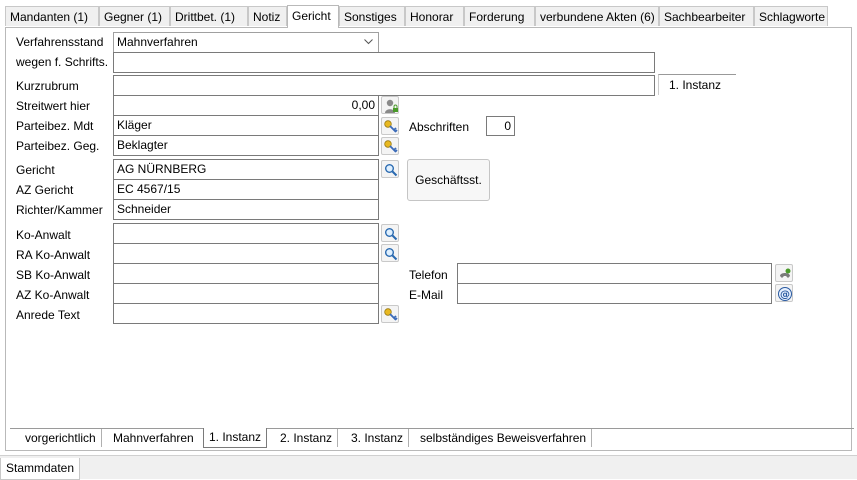  I want to click on tab-drittbet: Drittbet. (1), so click(209, 16).